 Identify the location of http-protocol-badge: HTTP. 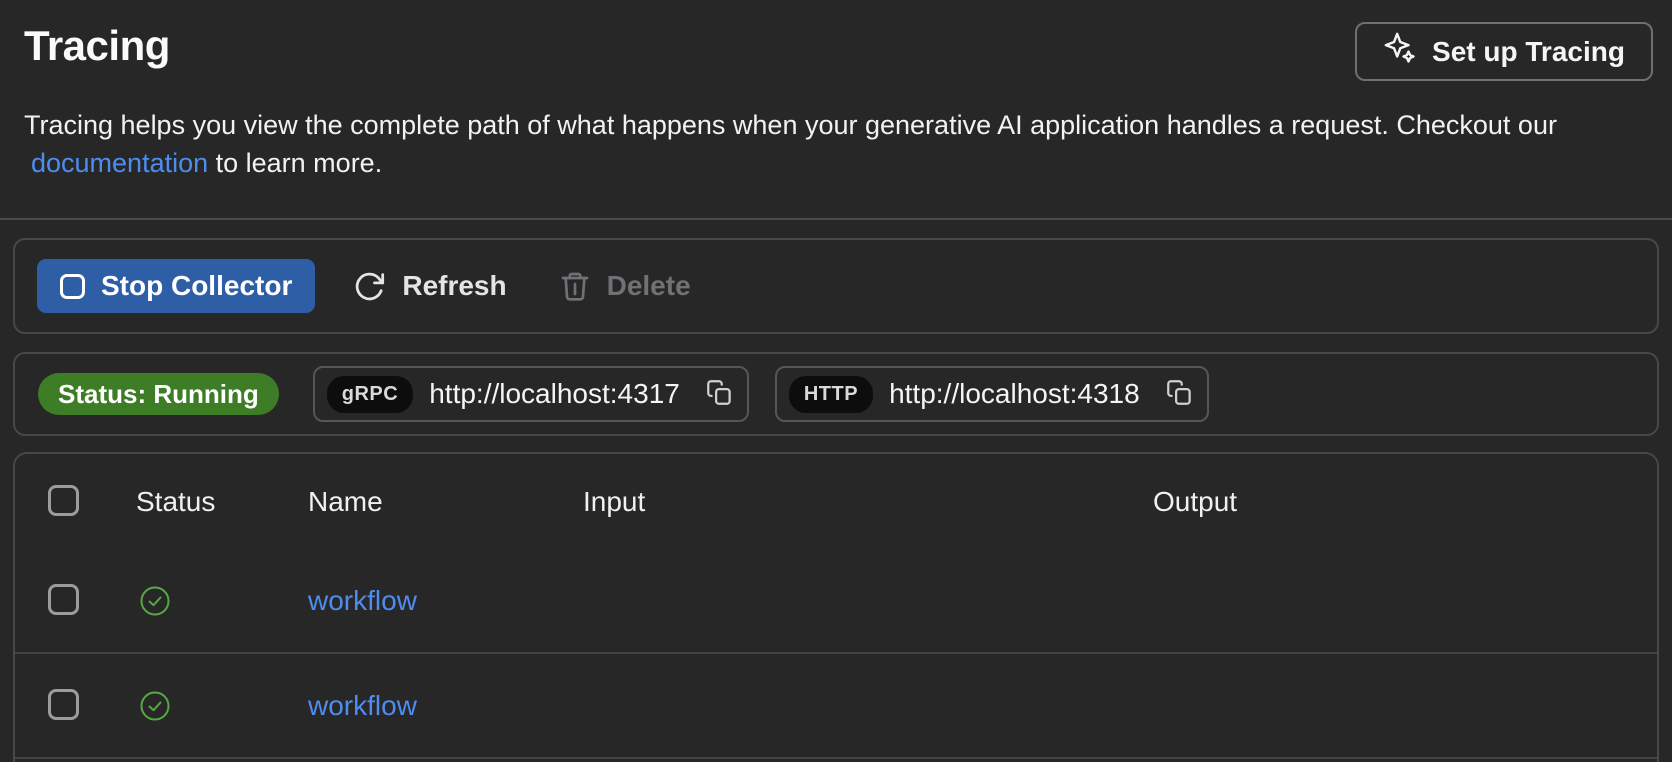
(831, 394).